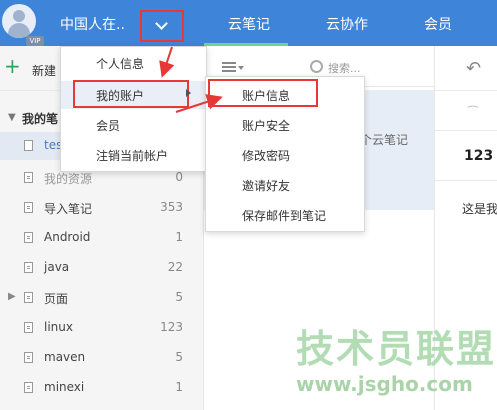 The image size is (497, 410). Describe the element at coordinates (396, 349) in the screenshot. I see `watermark-text: 技术员联盟` at that location.